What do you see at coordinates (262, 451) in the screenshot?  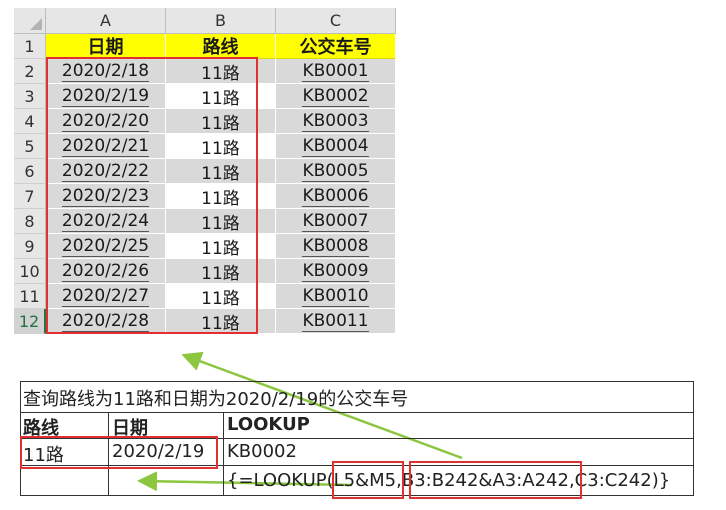 I see `lookup-result-cell: KB0002` at bounding box center [262, 451].